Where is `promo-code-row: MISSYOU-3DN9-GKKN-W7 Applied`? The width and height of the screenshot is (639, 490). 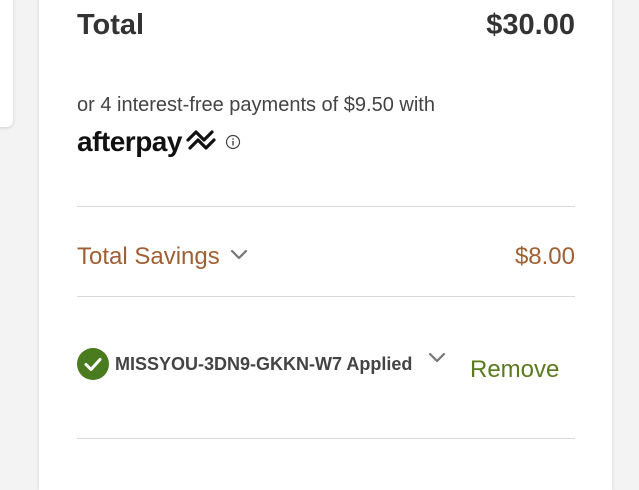 promo-code-row: MISSYOU-3DN9-GKKN-W7 Applied is located at coordinates (261, 364).